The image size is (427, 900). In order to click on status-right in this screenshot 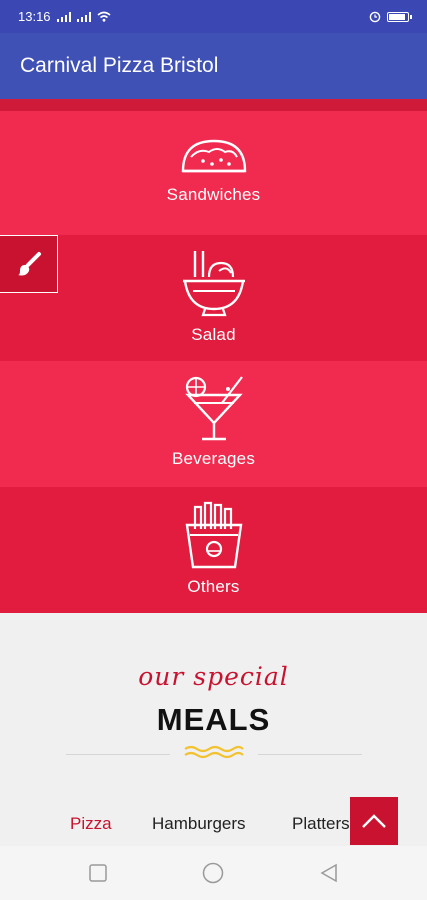, I will do `click(390, 17)`.